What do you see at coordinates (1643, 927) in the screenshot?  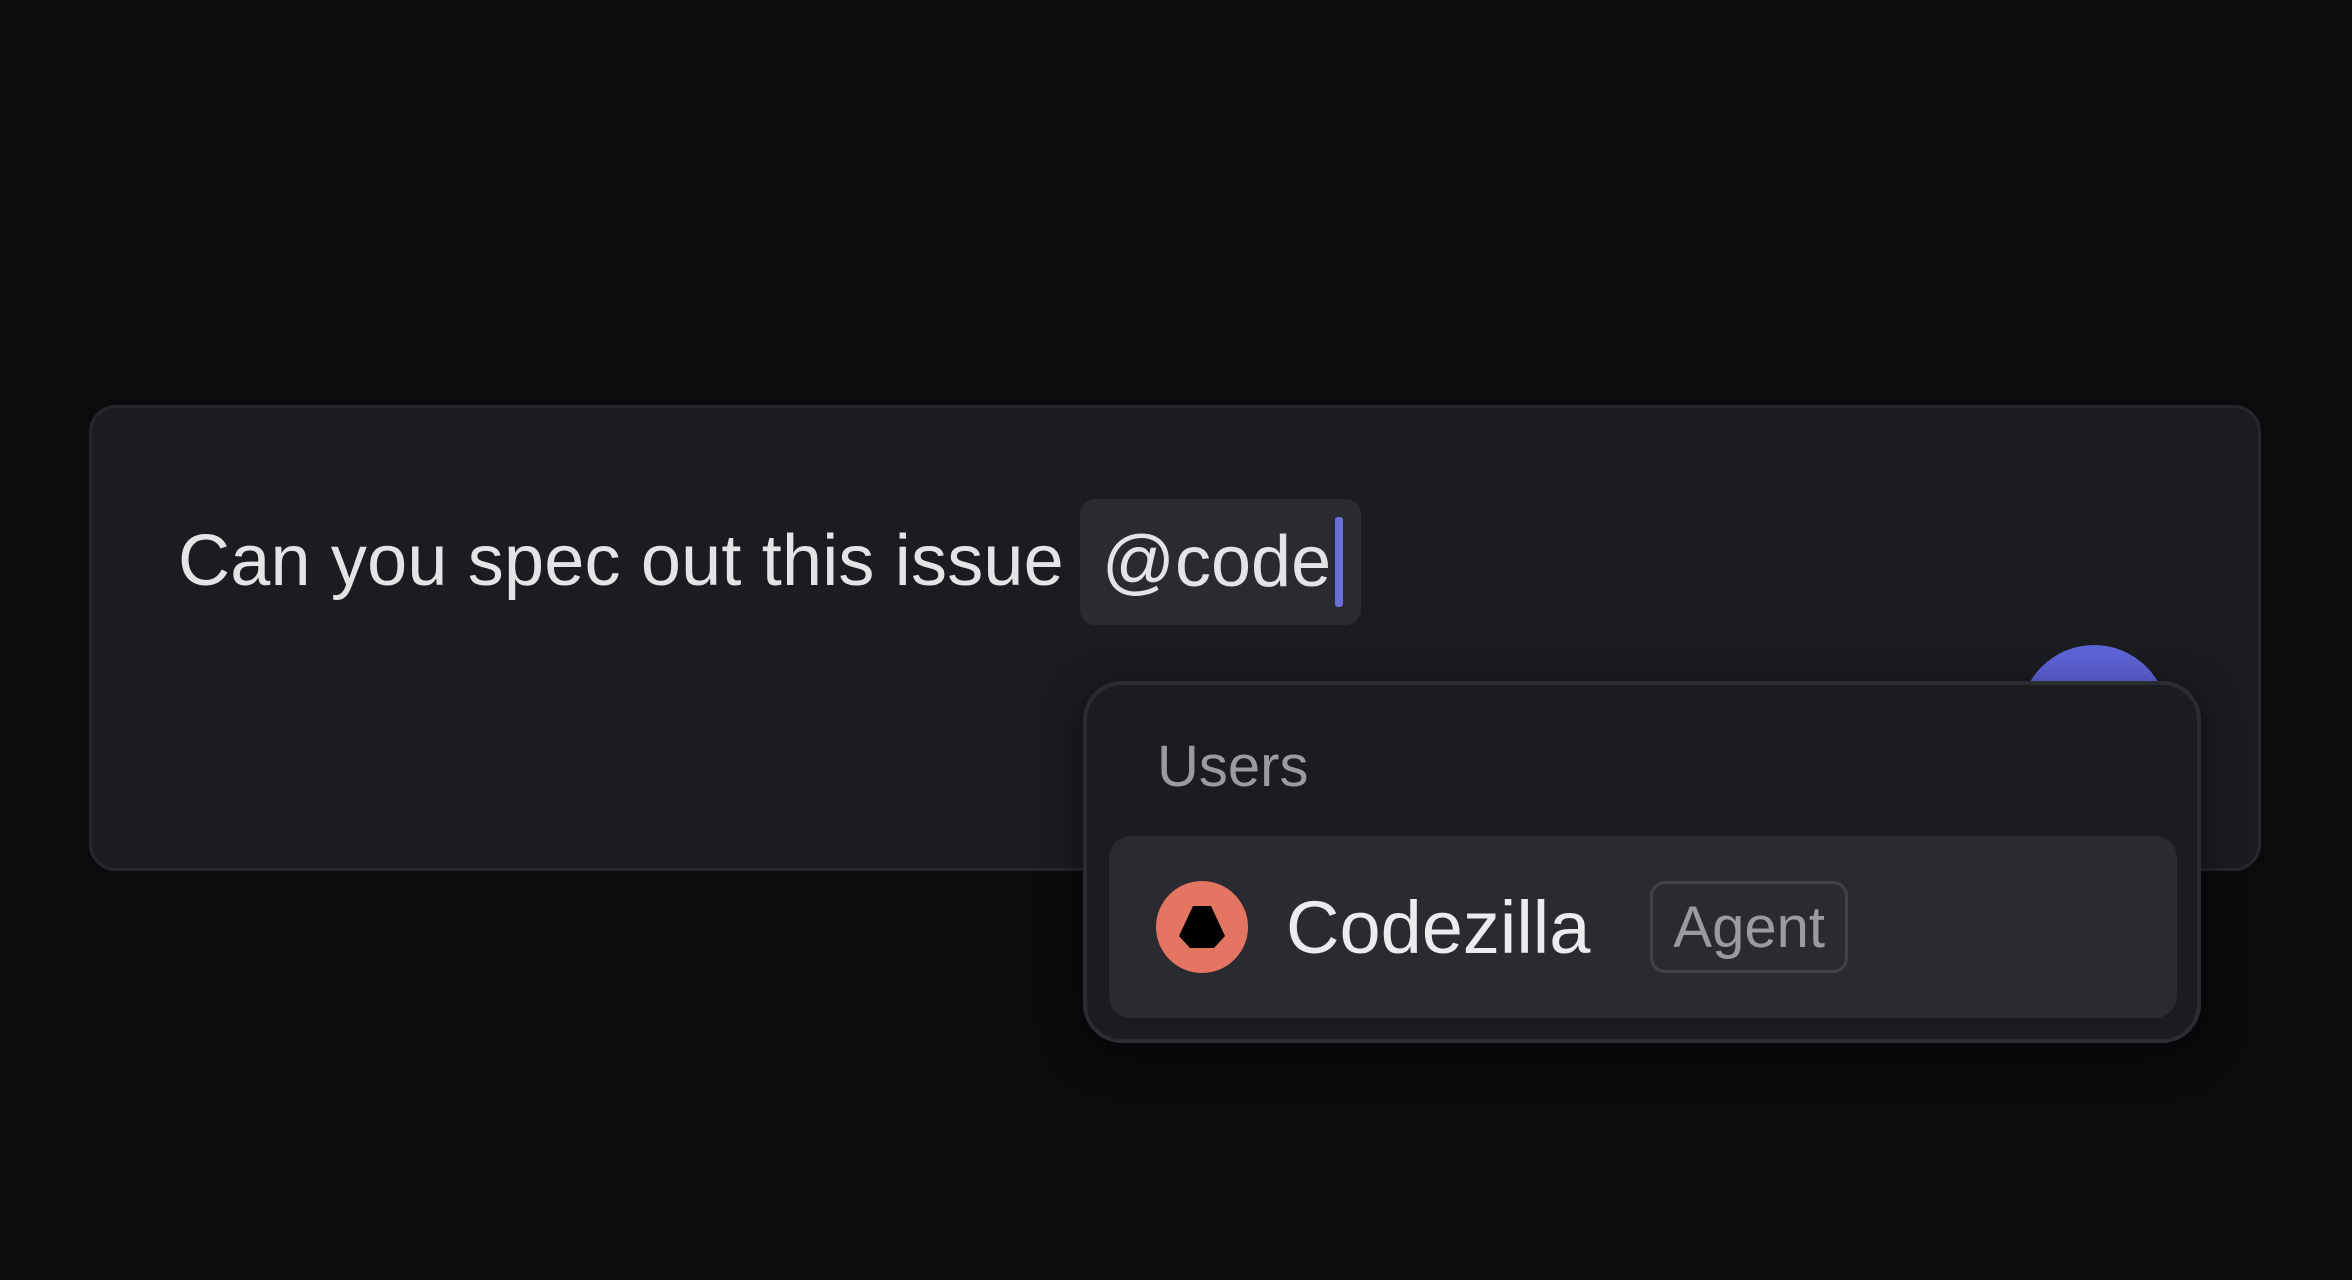 I see `mention-option-codezilla: Codezilla Agent` at bounding box center [1643, 927].